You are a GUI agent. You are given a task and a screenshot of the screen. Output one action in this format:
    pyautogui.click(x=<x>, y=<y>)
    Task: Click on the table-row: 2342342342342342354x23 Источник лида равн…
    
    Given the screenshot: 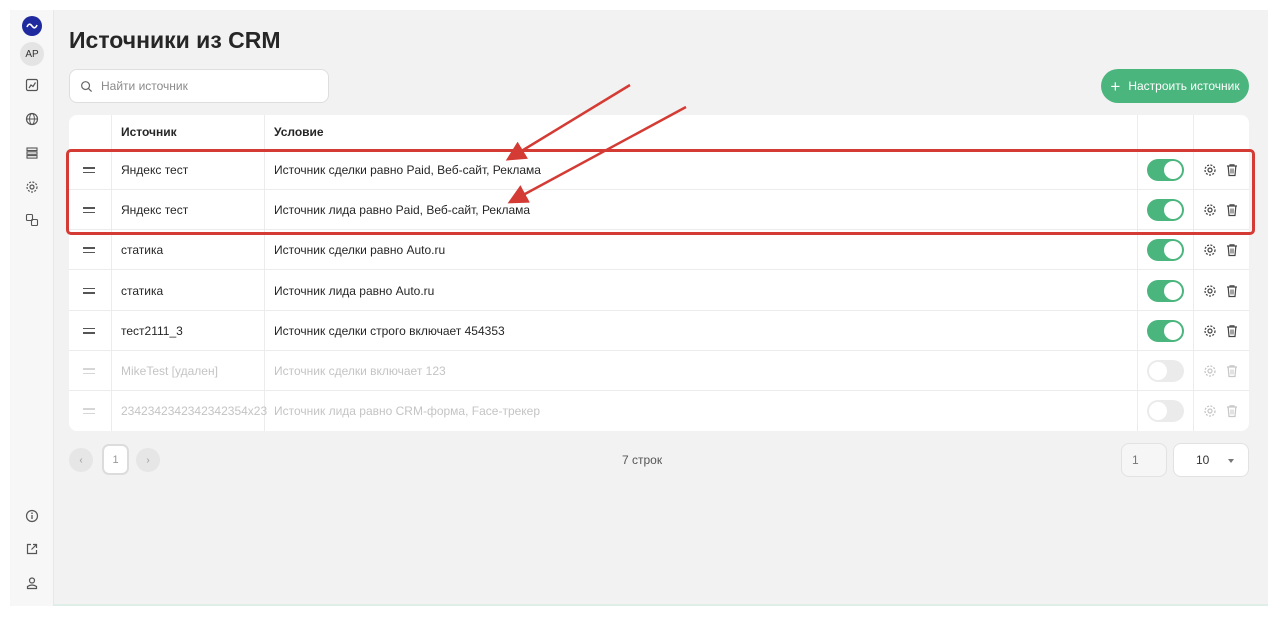 What is the action you would take?
    pyautogui.click(x=659, y=411)
    